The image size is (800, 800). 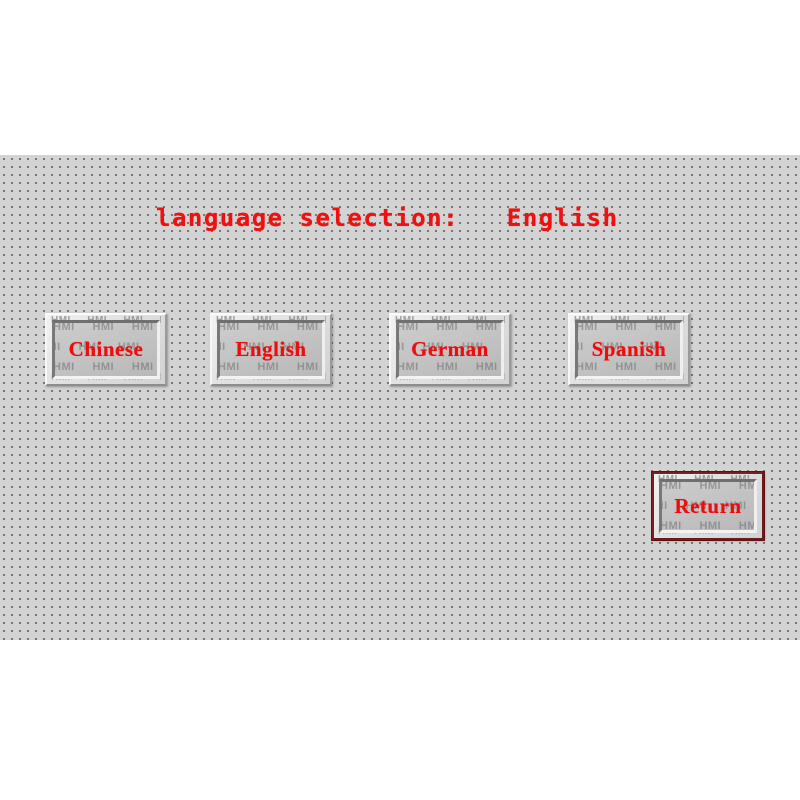 What do you see at coordinates (387, 218) in the screenshot?
I see `page-title: language selection: English` at bounding box center [387, 218].